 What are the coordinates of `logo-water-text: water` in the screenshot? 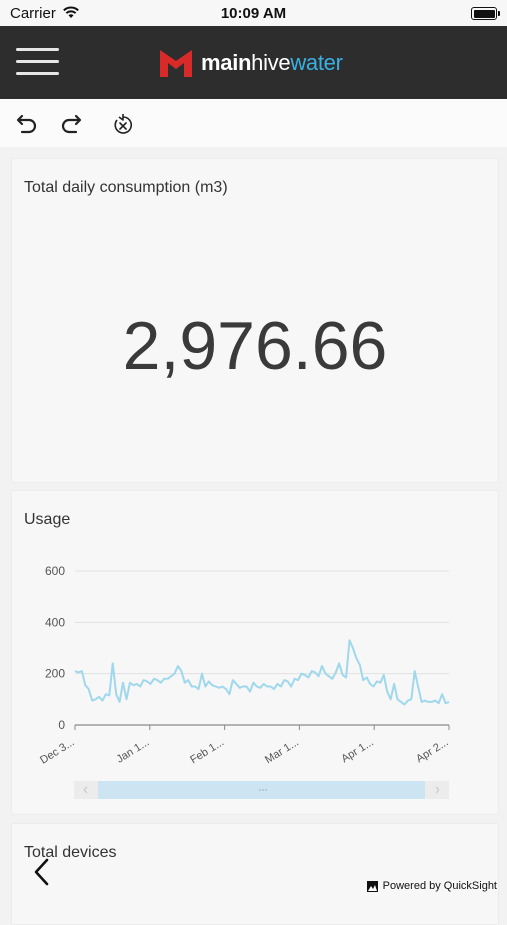 It's located at (316, 62).